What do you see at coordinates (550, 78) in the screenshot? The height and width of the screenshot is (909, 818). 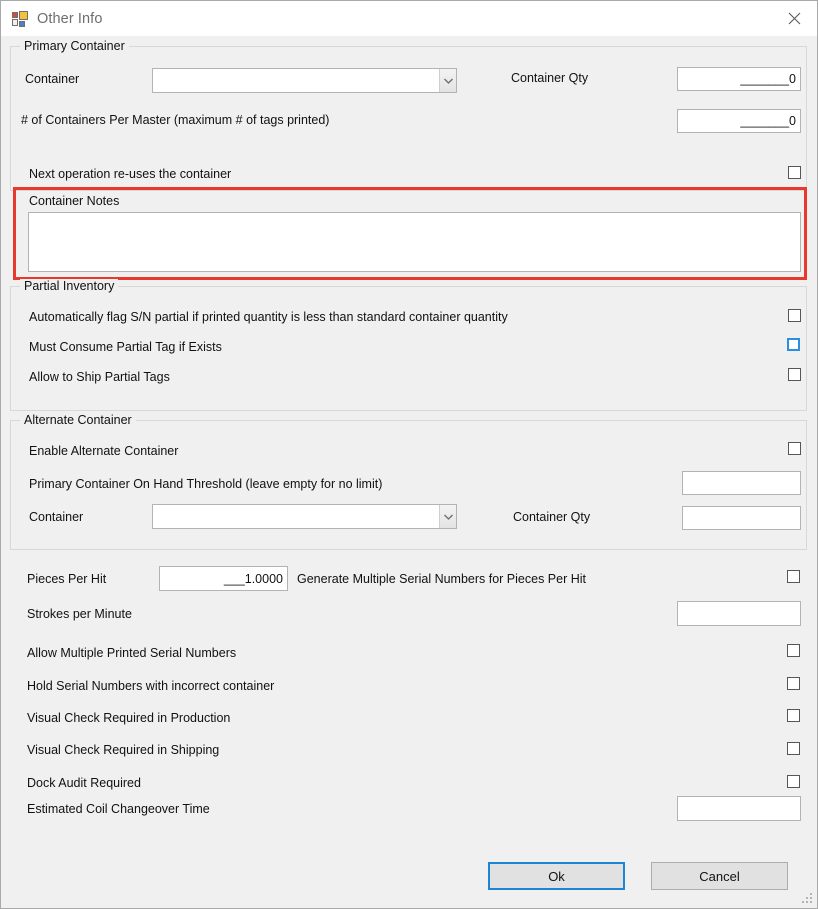 I see `primary-container-qty-label: Container Qty` at bounding box center [550, 78].